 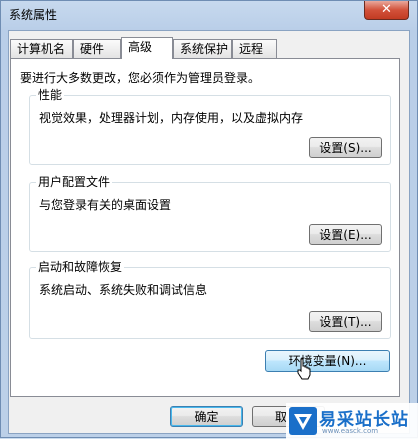 What do you see at coordinates (74, 182) in the screenshot?
I see `group-legend: 用户配置文件` at bounding box center [74, 182].